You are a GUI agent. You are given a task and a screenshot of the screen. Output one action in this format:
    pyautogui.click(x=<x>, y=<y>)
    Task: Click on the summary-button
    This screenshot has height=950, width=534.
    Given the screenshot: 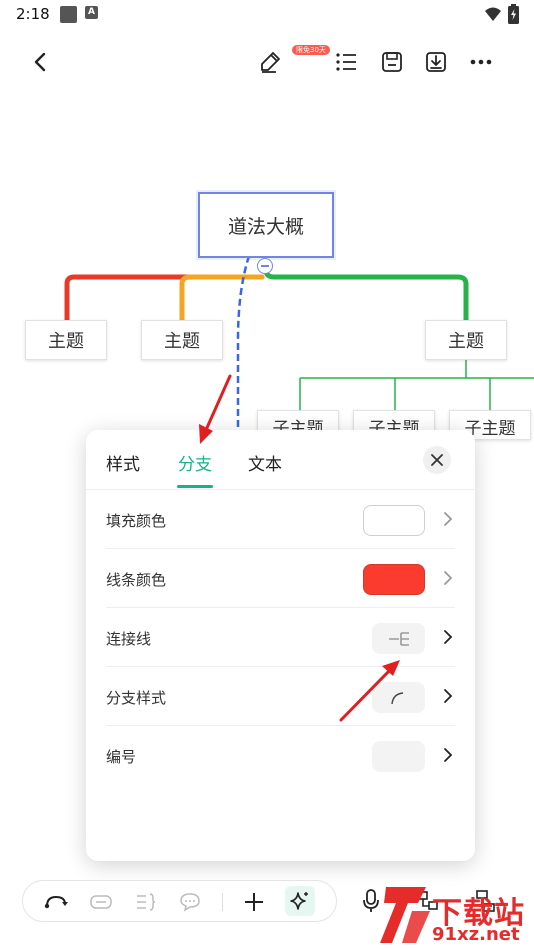 What is the action you would take?
    pyautogui.click(x=146, y=902)
    